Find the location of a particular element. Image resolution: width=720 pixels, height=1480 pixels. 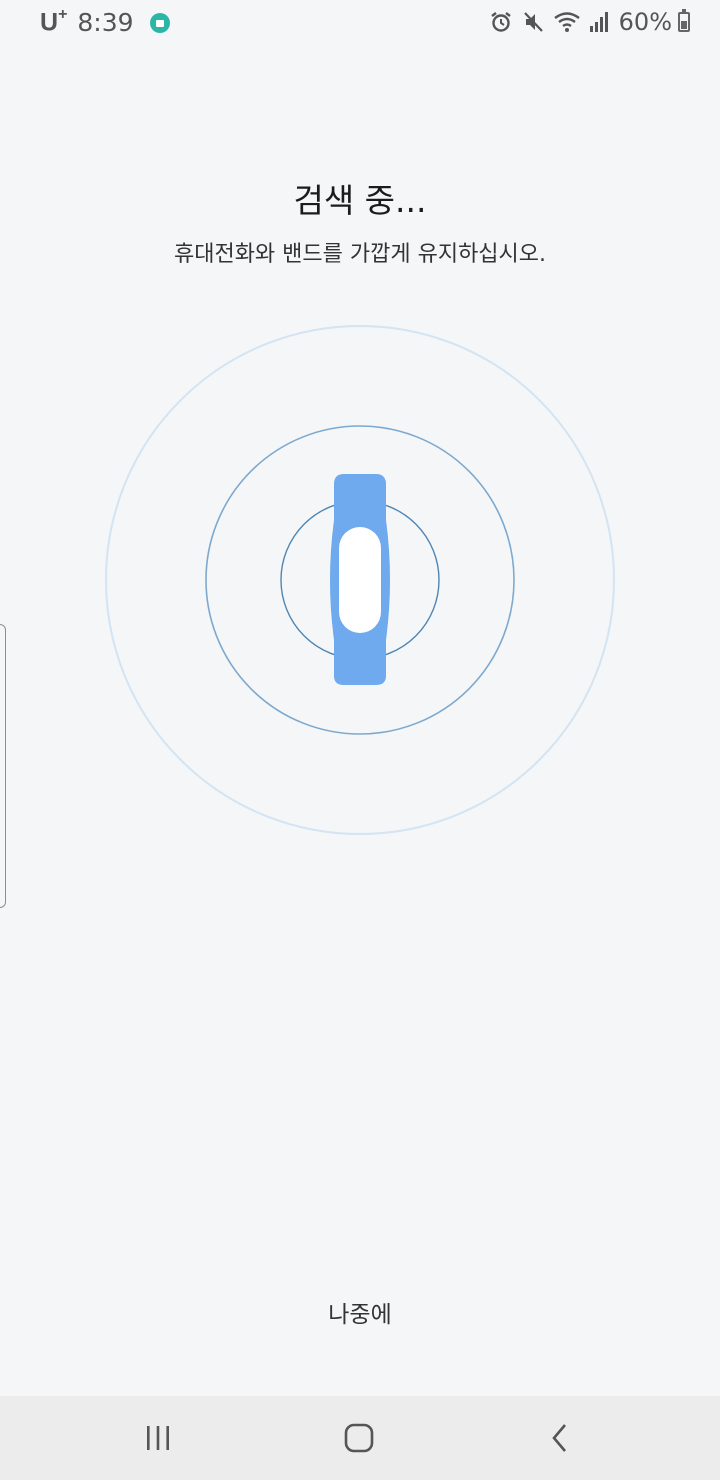

home-icon is located at coordinates (359, 1438).